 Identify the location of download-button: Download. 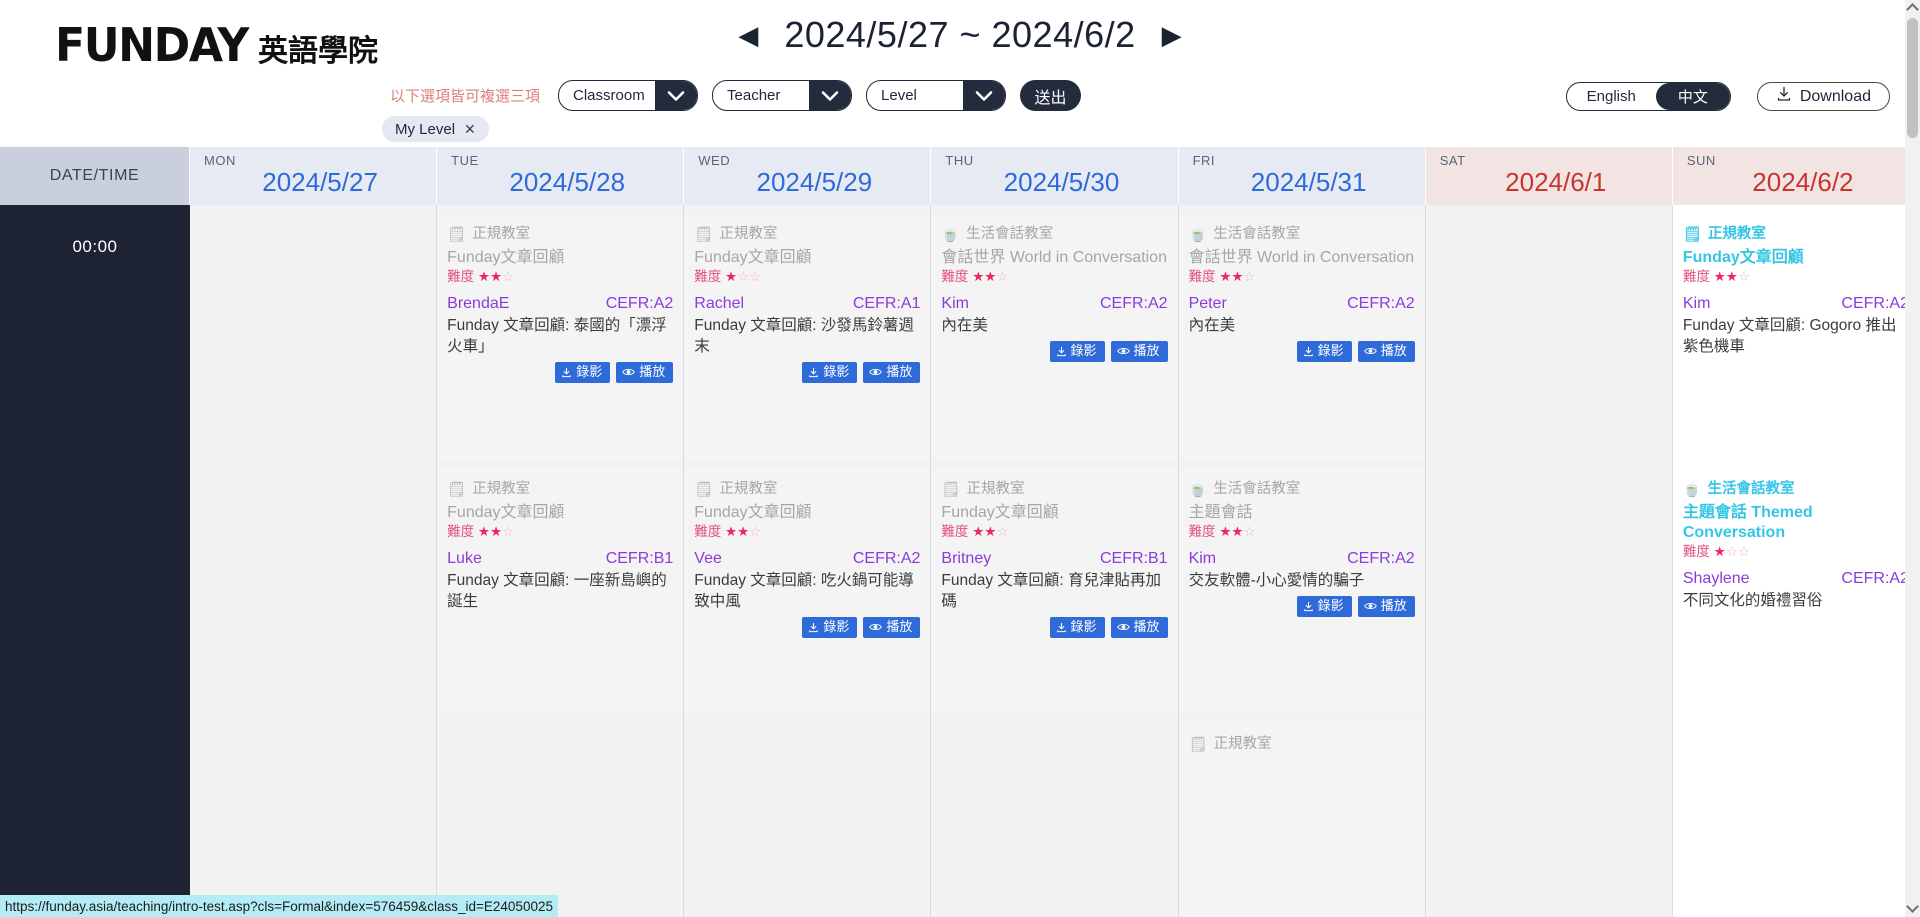
(1823, 96).